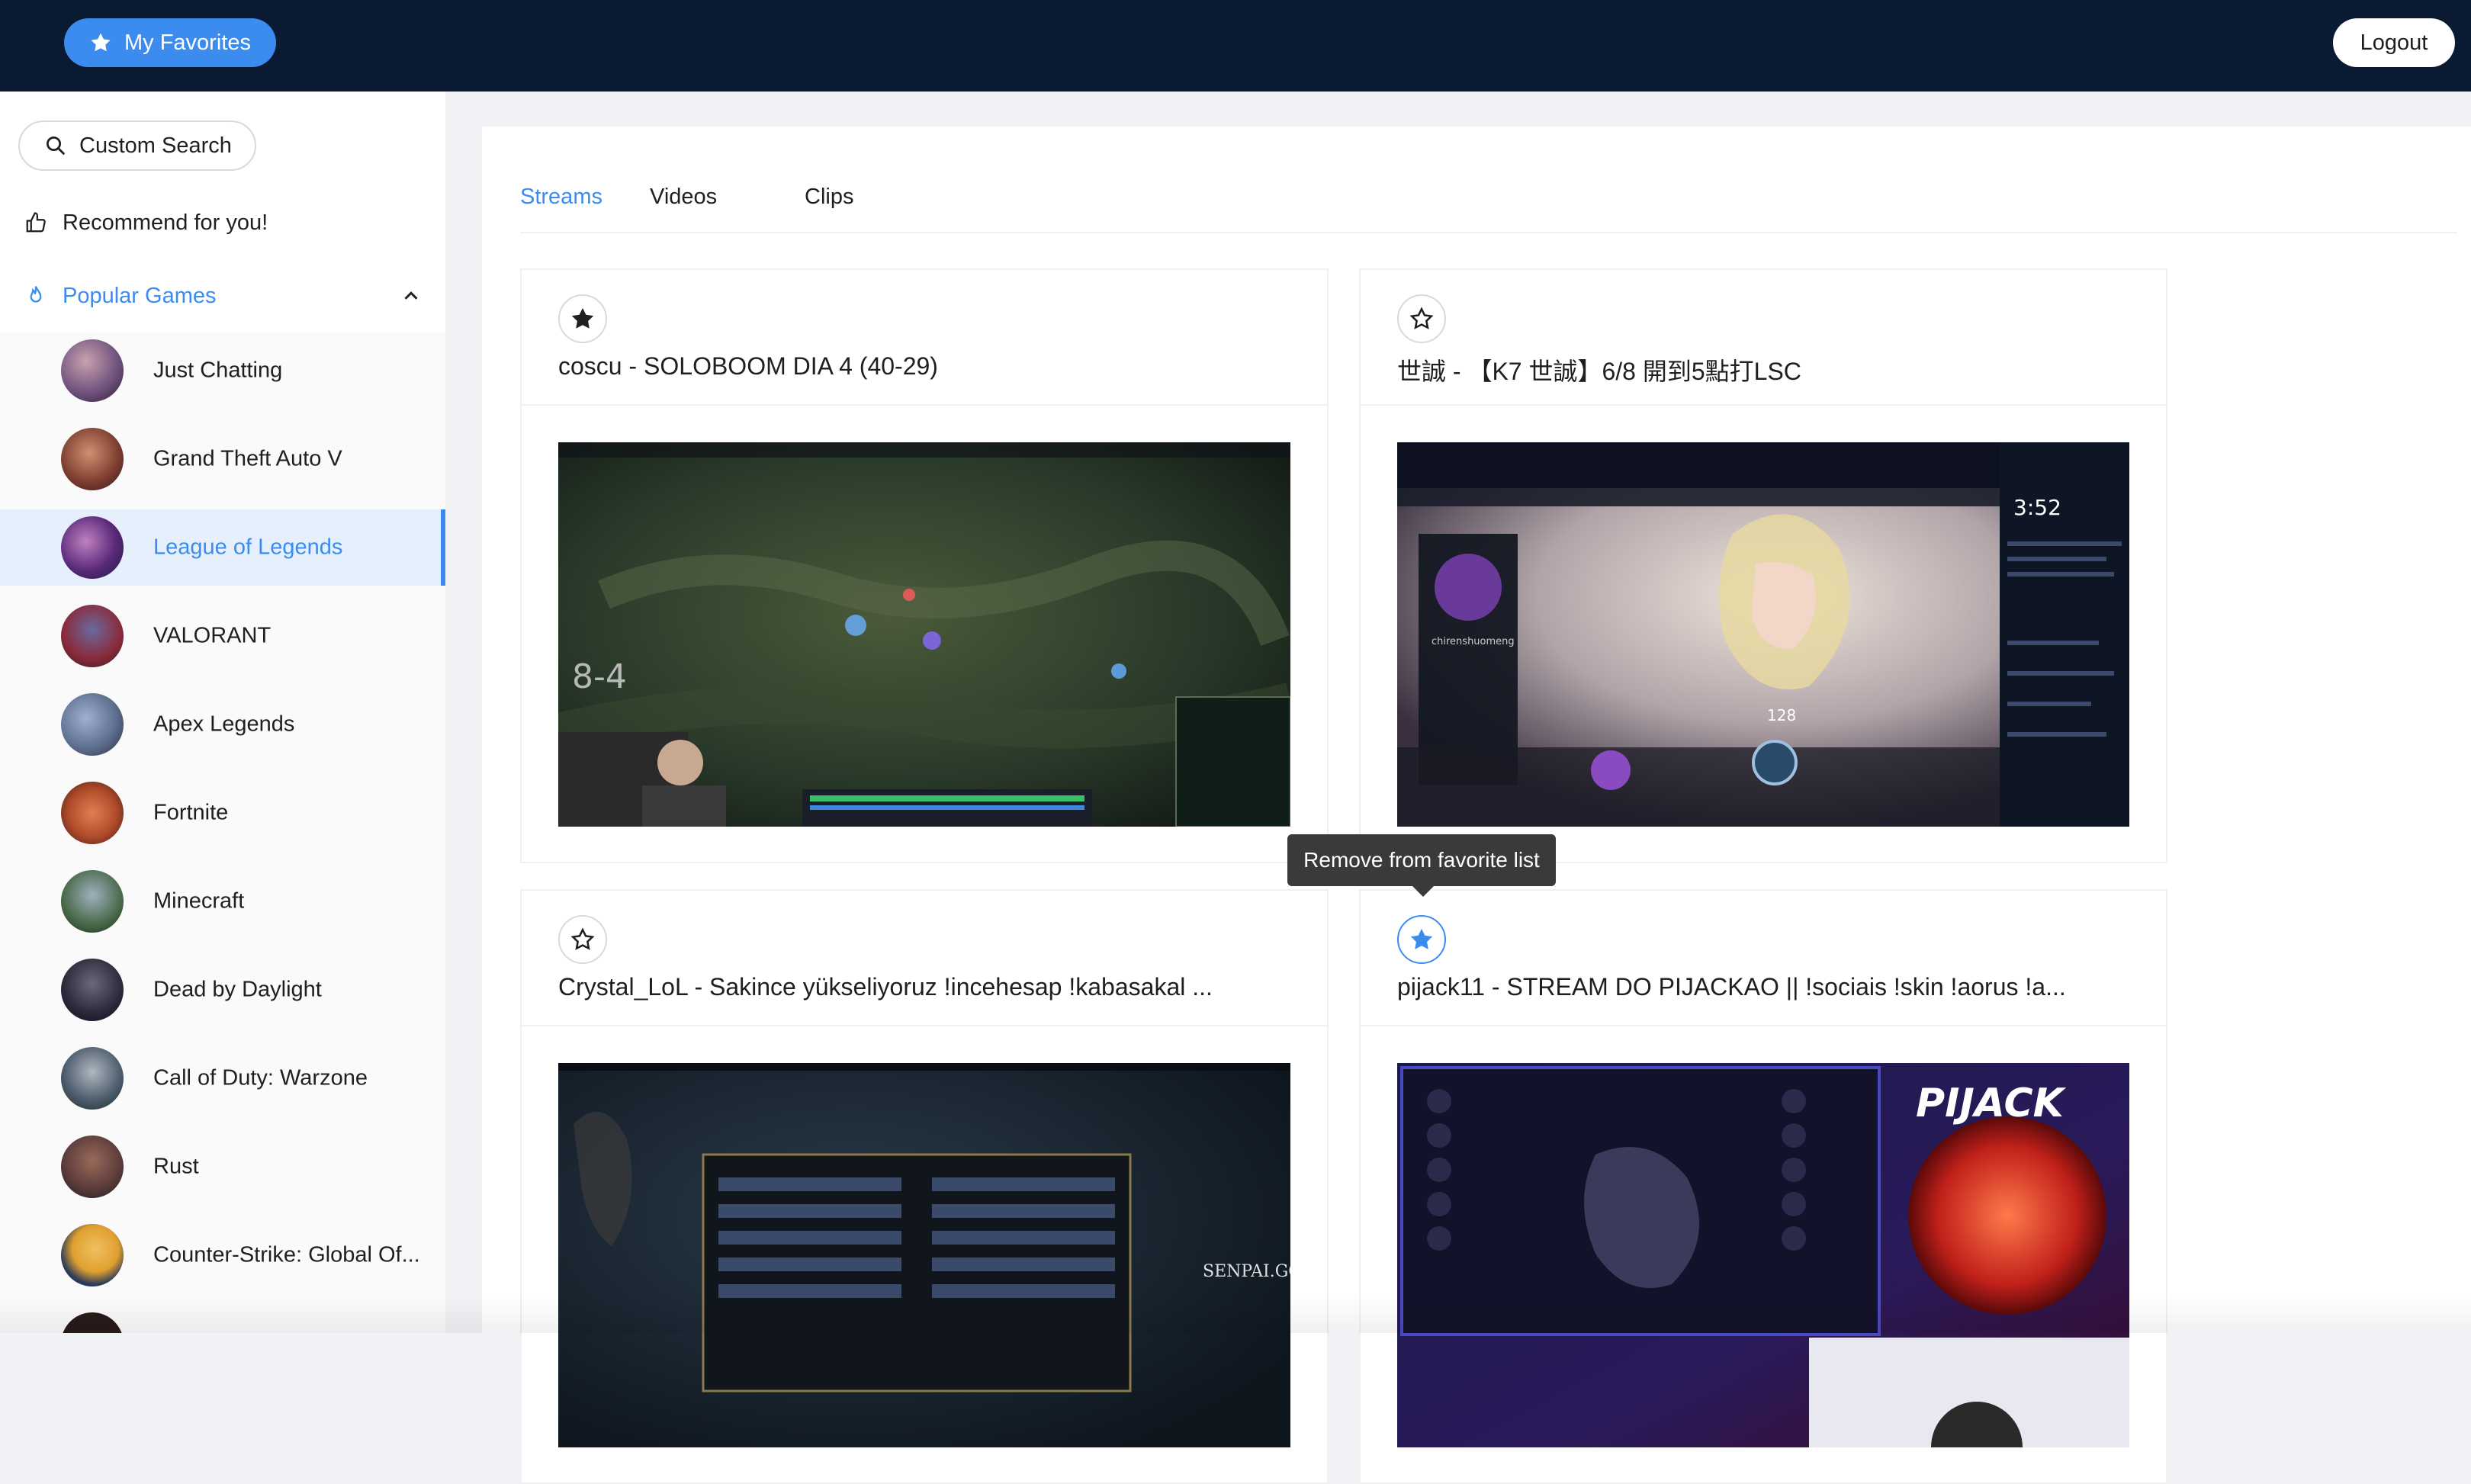  What do you see at coordinates (155, 146) in the screenshot?
I see `custom-search-label: Custom Search` at bounding box center [155, 146].